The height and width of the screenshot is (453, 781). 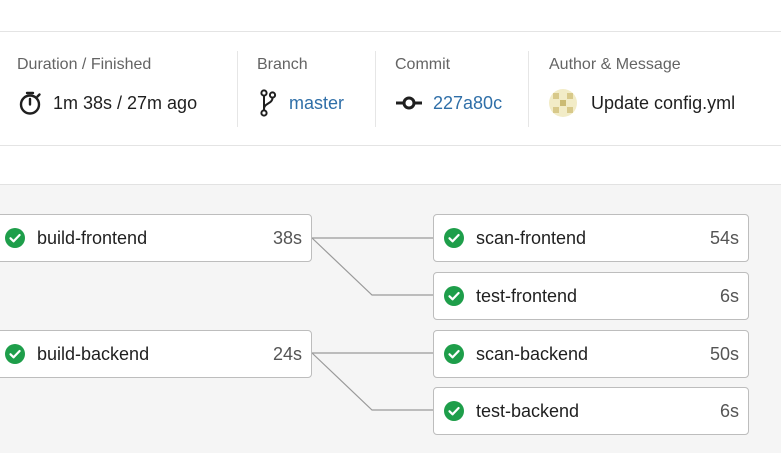 I want to click on commit-icon, so click(x=409, y=103).